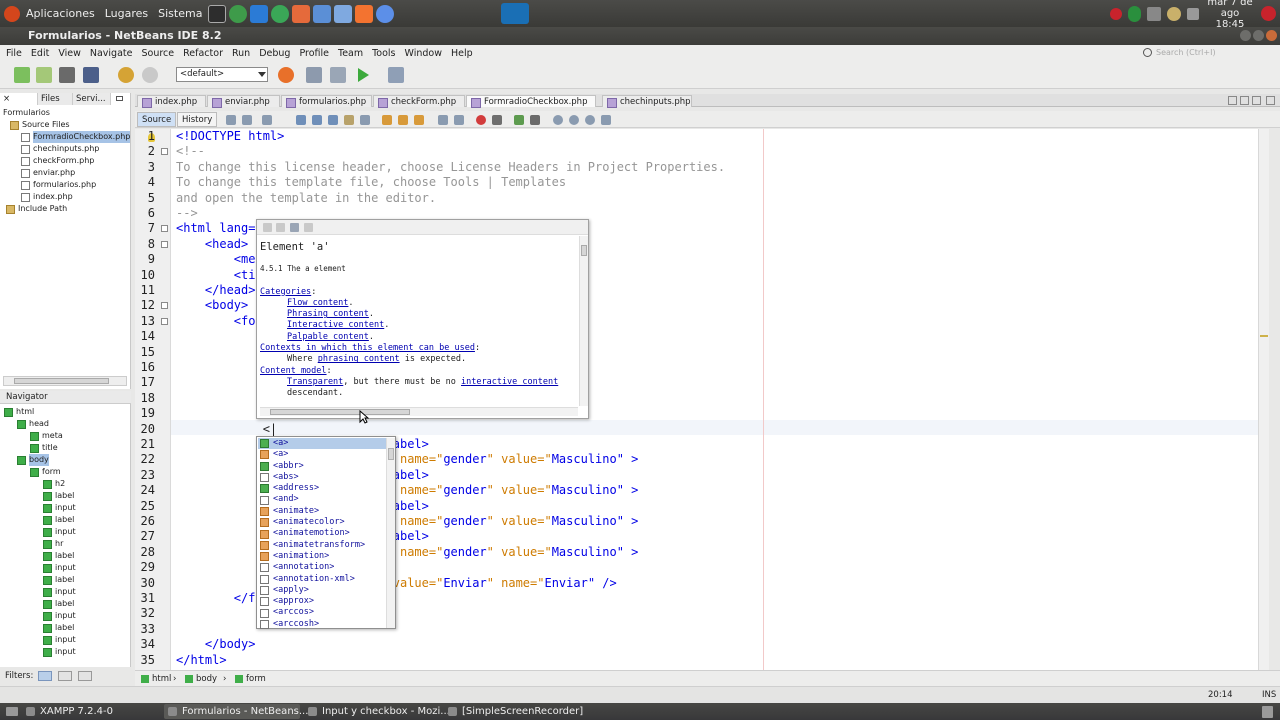 Image resolution: width=1280 pixels, height=720 pixels. I want to click on completion-item: <animatemotion>, so click(322, 533).